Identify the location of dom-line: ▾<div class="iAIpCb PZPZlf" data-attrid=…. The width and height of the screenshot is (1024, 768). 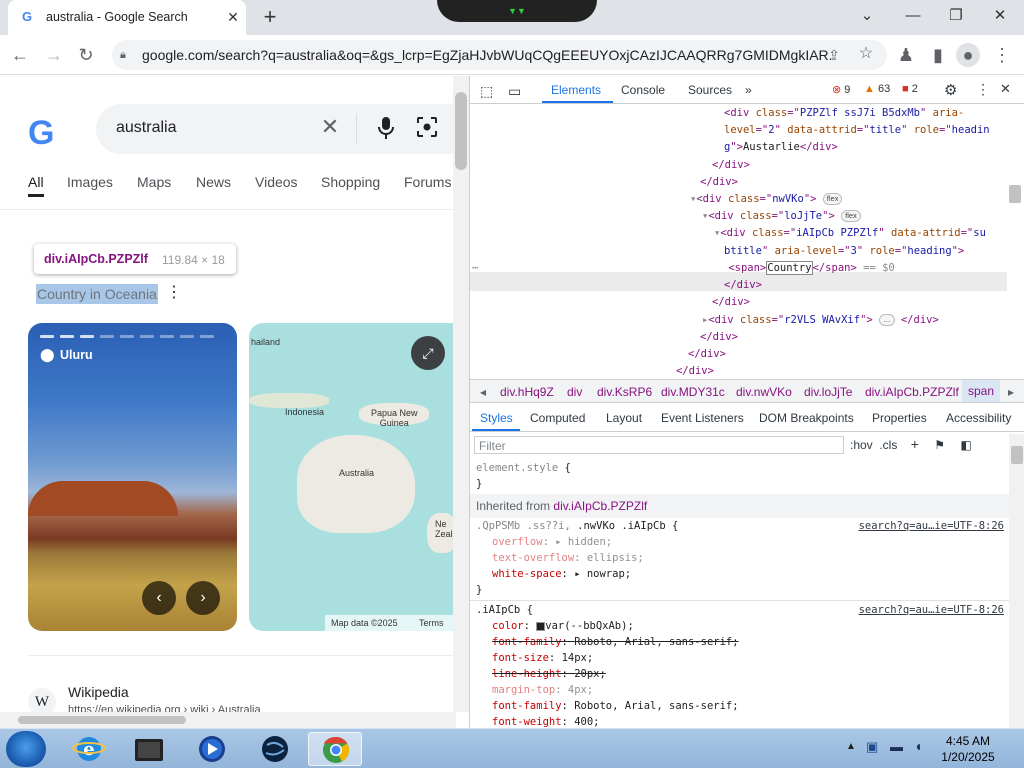
(738, 233).